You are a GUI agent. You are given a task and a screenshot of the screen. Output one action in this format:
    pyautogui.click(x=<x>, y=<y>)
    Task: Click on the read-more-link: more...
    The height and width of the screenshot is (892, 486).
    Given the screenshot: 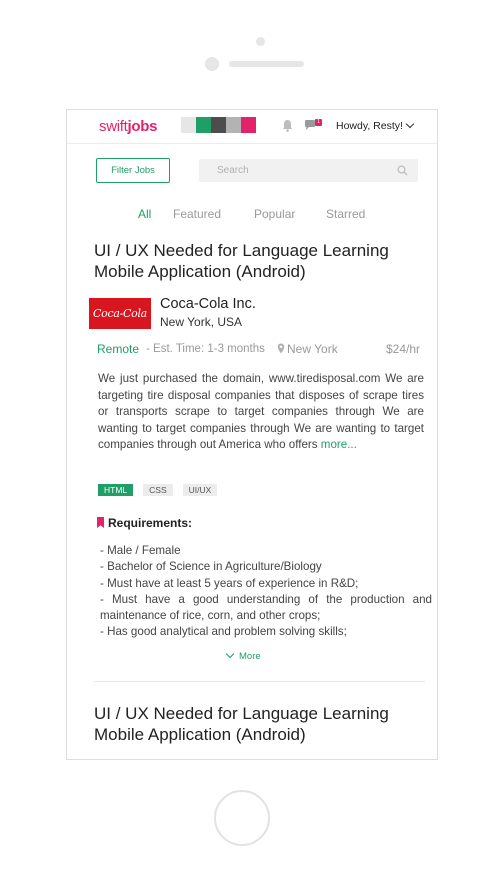 What is the action you would take?
    pyautogui.click(x=339, y=444)
    